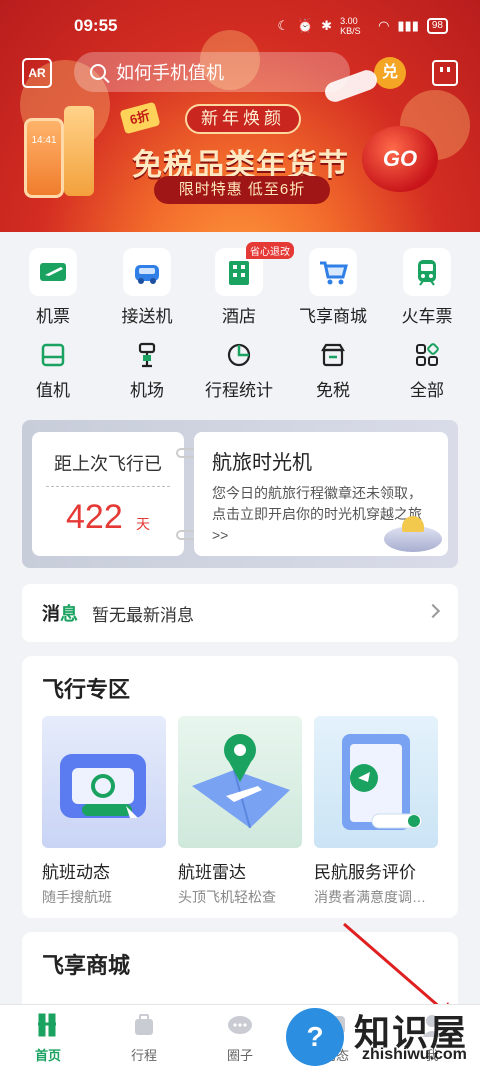 Image resolution: width=480 pixels, height=1072 pixels. Describe the element at coordinates (147, 355) in the screenshot. I see `airport-icon` at that location.